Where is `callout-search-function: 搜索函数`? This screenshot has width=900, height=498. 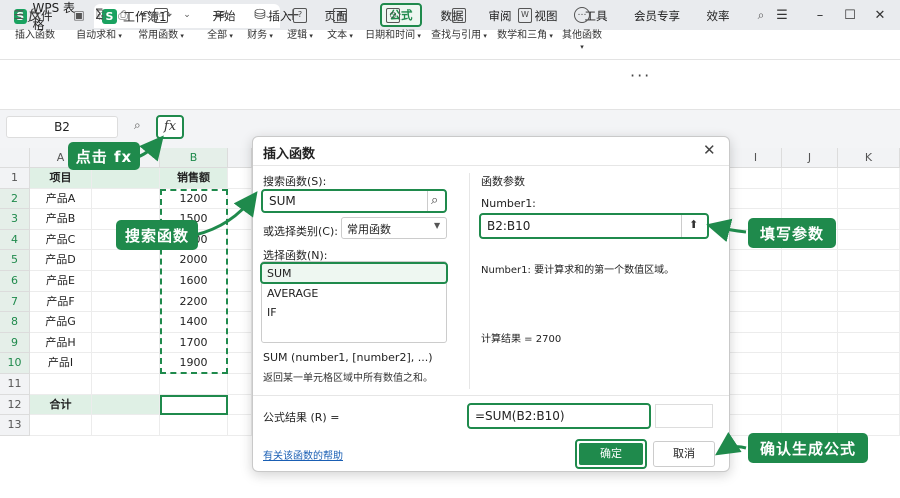
callout-search-function: 搜索函数 is located at coordinates (157, 235).